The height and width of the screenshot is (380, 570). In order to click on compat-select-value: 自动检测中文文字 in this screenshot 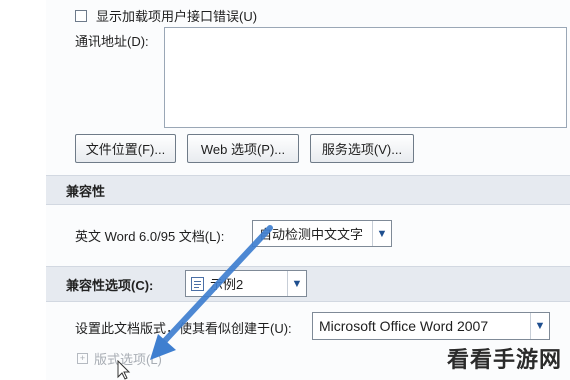, I will do `click(311, 234)`.